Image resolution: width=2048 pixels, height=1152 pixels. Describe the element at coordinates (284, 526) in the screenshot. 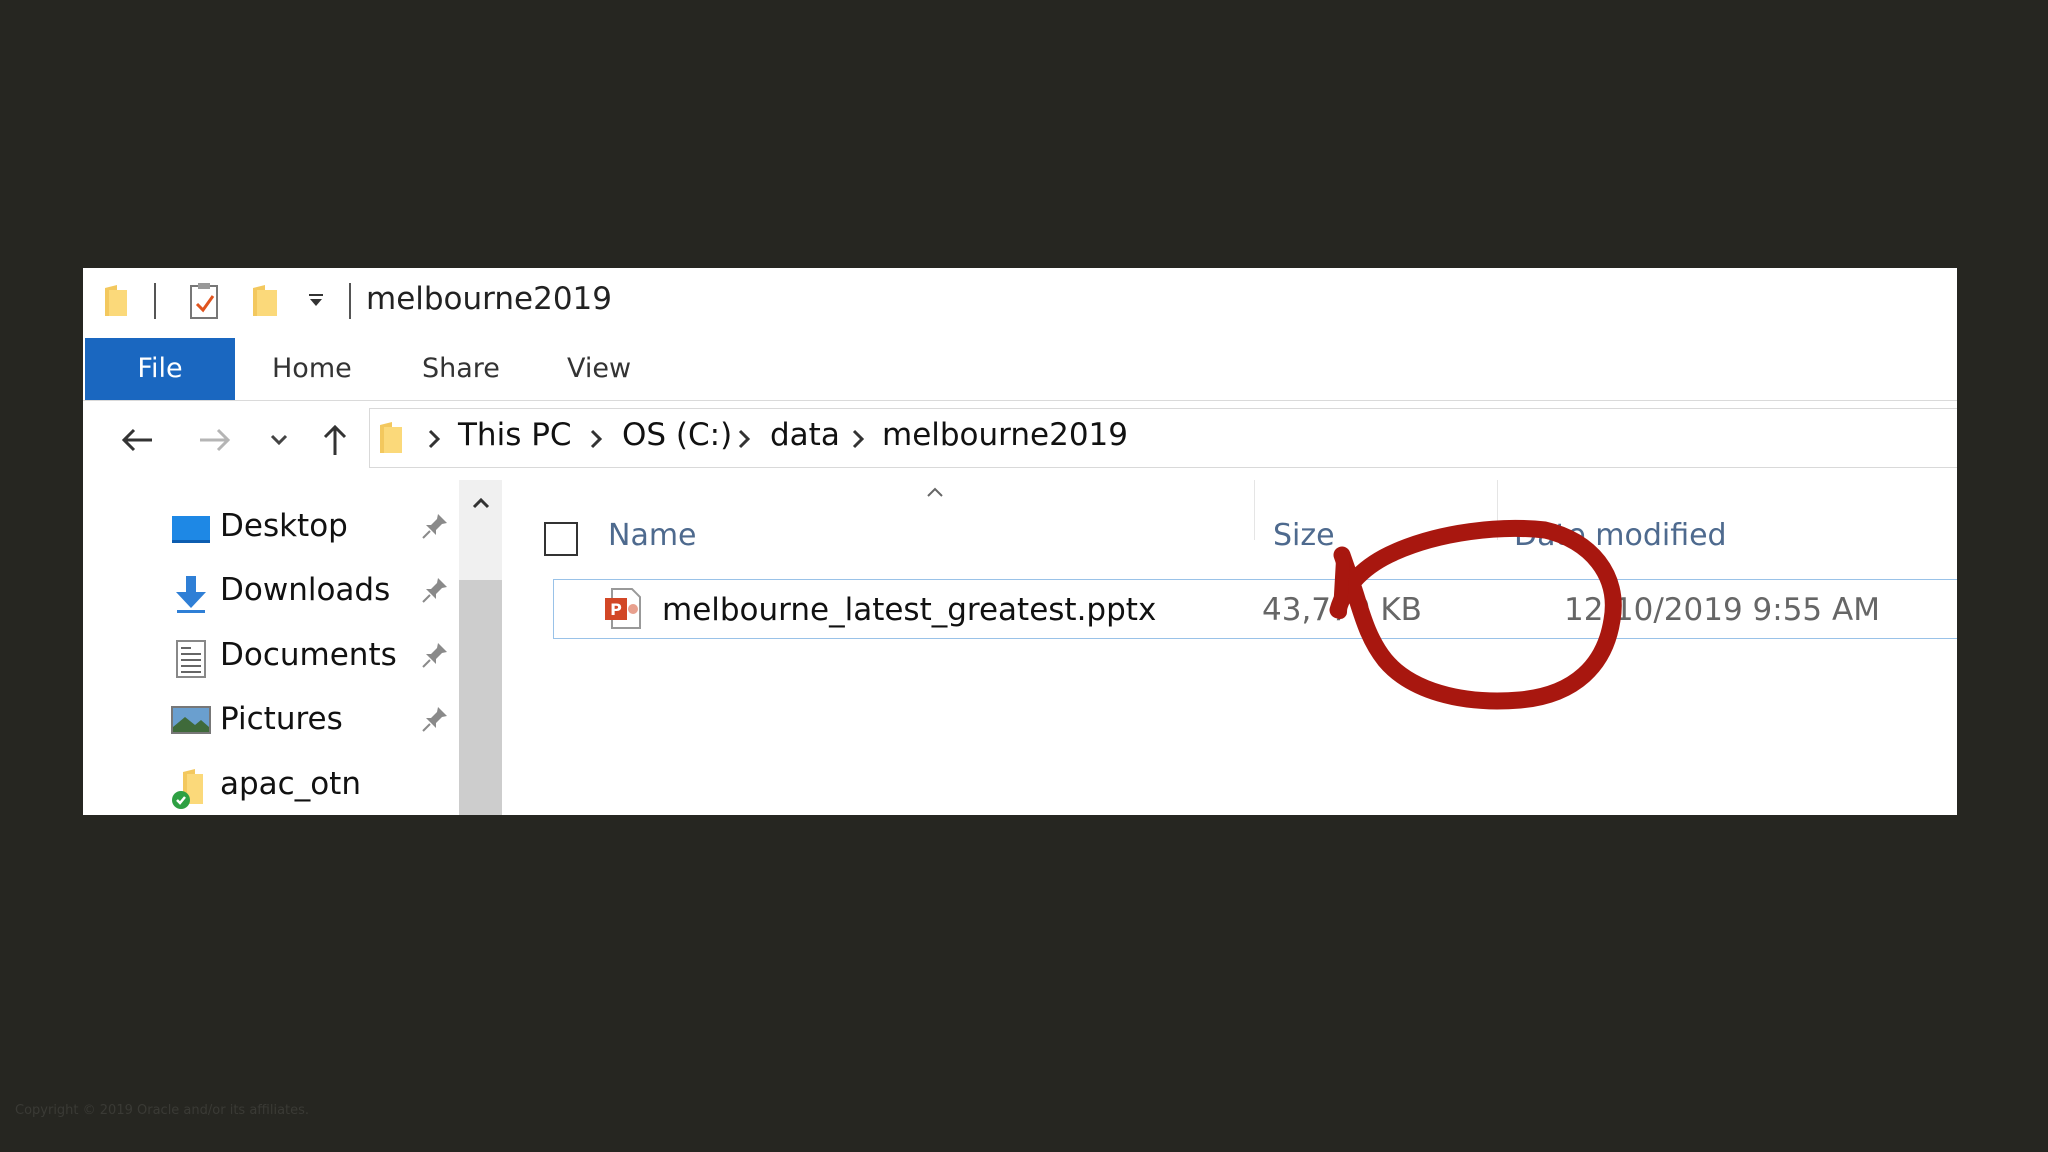

I see `nav-item-label: Desktop` at that location.